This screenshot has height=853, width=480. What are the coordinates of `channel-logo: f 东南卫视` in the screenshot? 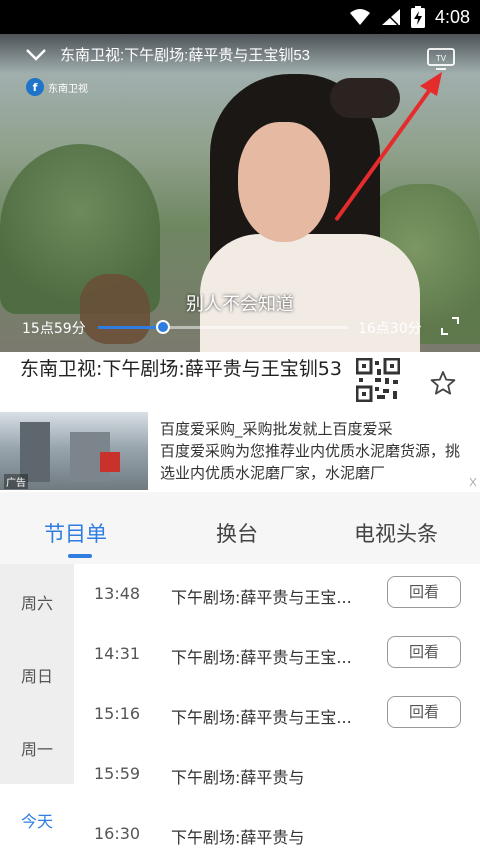 It's located at (57, 87).